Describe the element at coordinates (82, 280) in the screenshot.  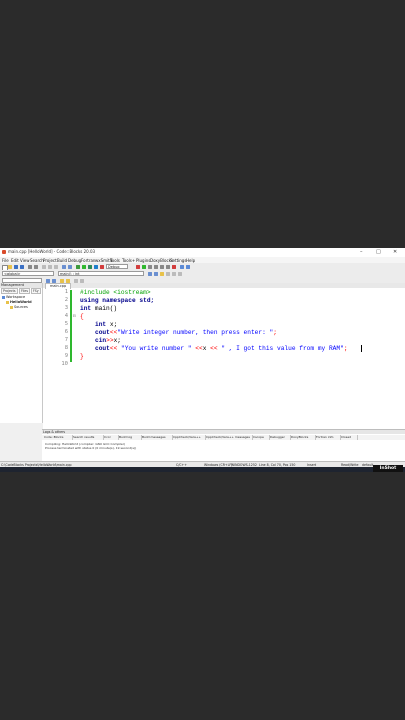
I see `uncomment-icon` at that location.